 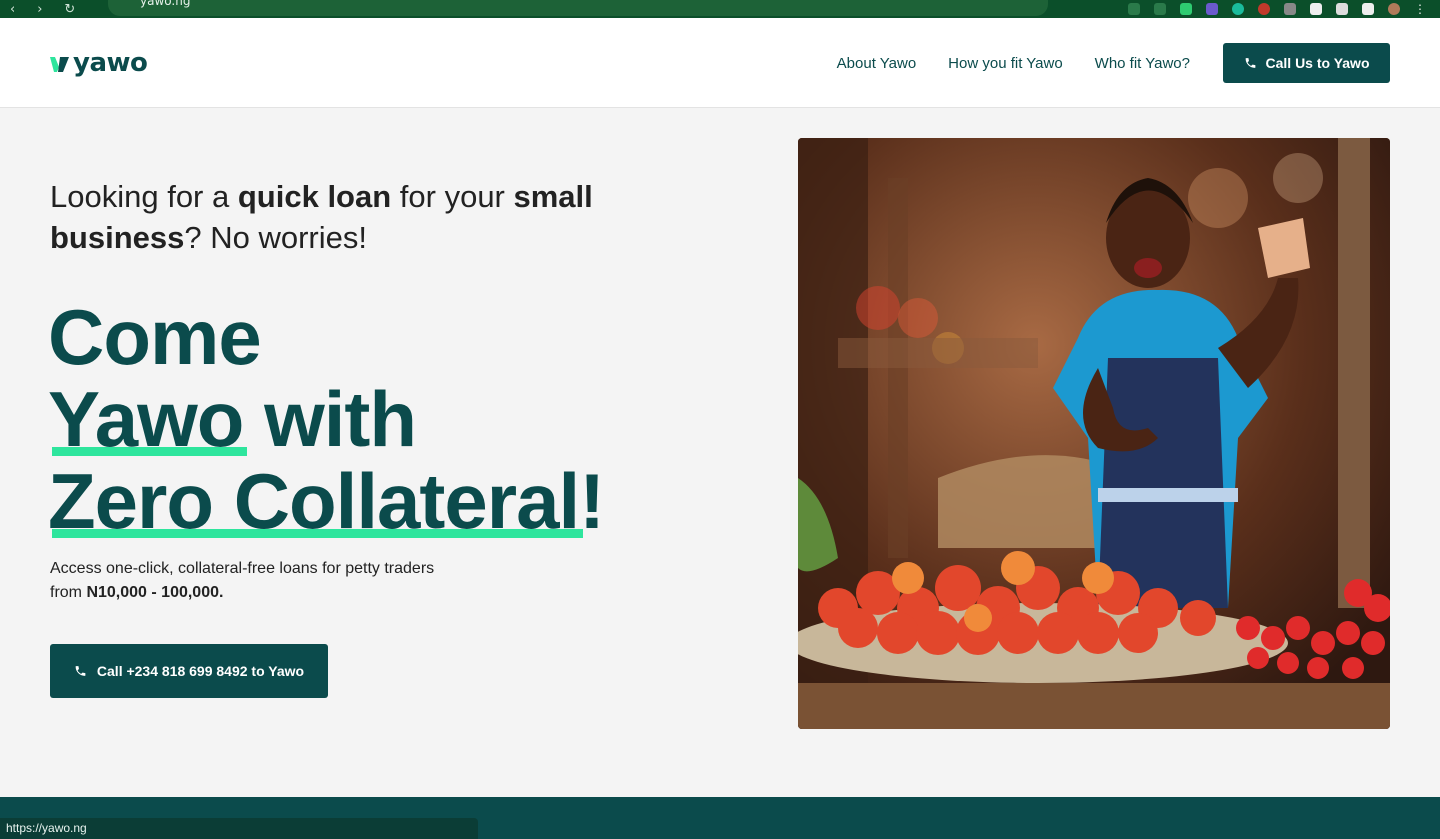 What do you see at coordinates (592, 501) in the screenshot?
I see `headline-text: !` at bounding box center [592, 501].